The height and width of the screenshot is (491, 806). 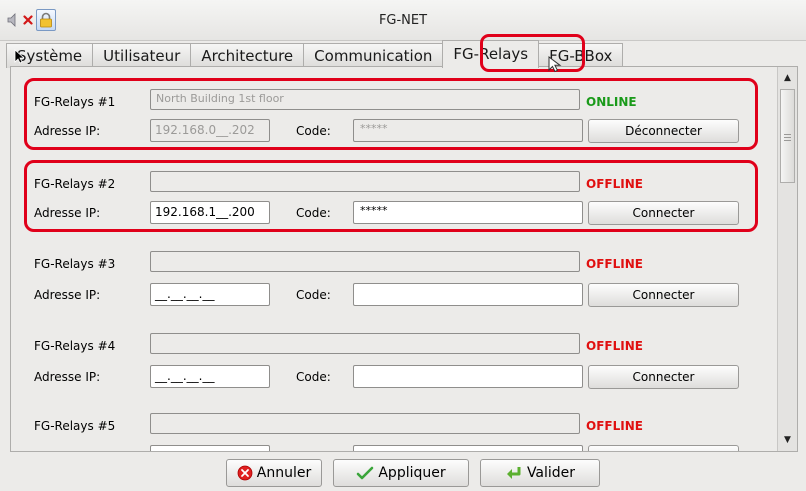 What do you see at coordinates (19, 56) in the screenshot?
I see `arrow-cursor-icon` at bounding box center [19, 56].